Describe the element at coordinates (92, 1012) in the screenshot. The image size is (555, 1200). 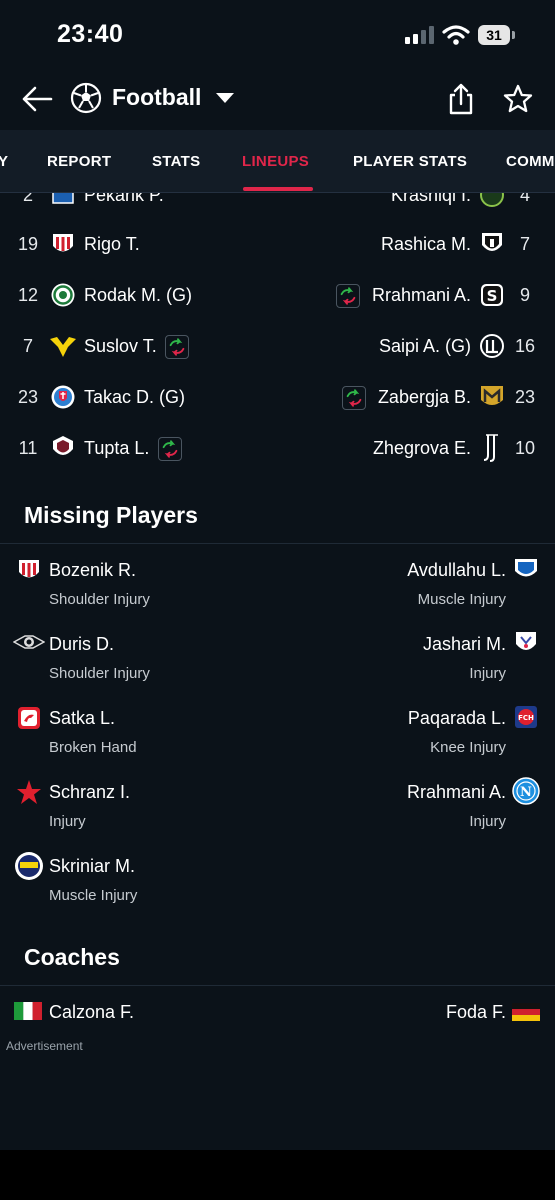
I see `home-coach-name: Calzona F.` at that location.